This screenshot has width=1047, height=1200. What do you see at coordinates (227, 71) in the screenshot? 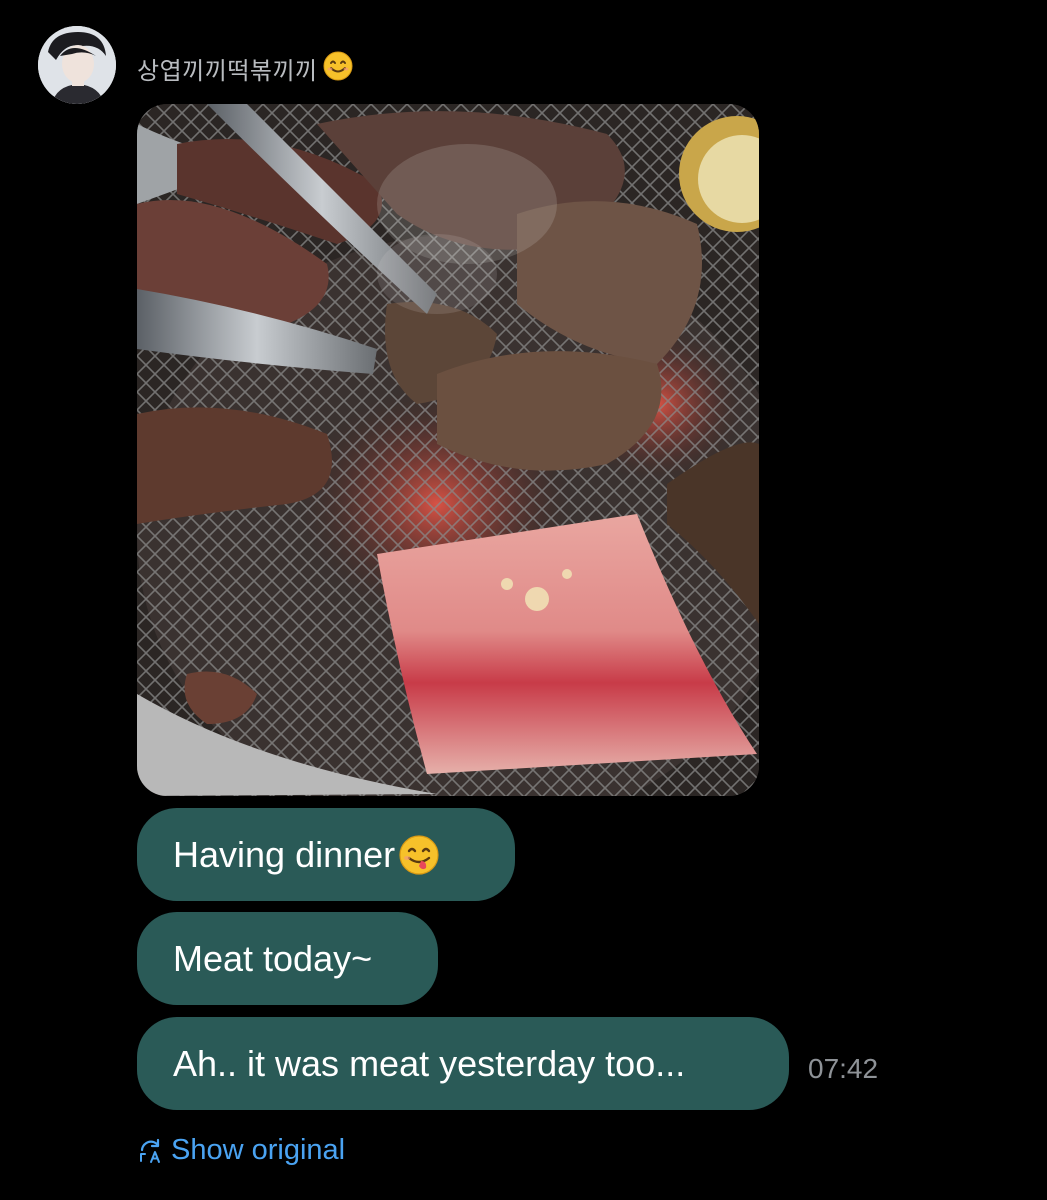
I see `sender-name: 상엽끼끼떡볶끼끼` at bounding box center [227, 71].